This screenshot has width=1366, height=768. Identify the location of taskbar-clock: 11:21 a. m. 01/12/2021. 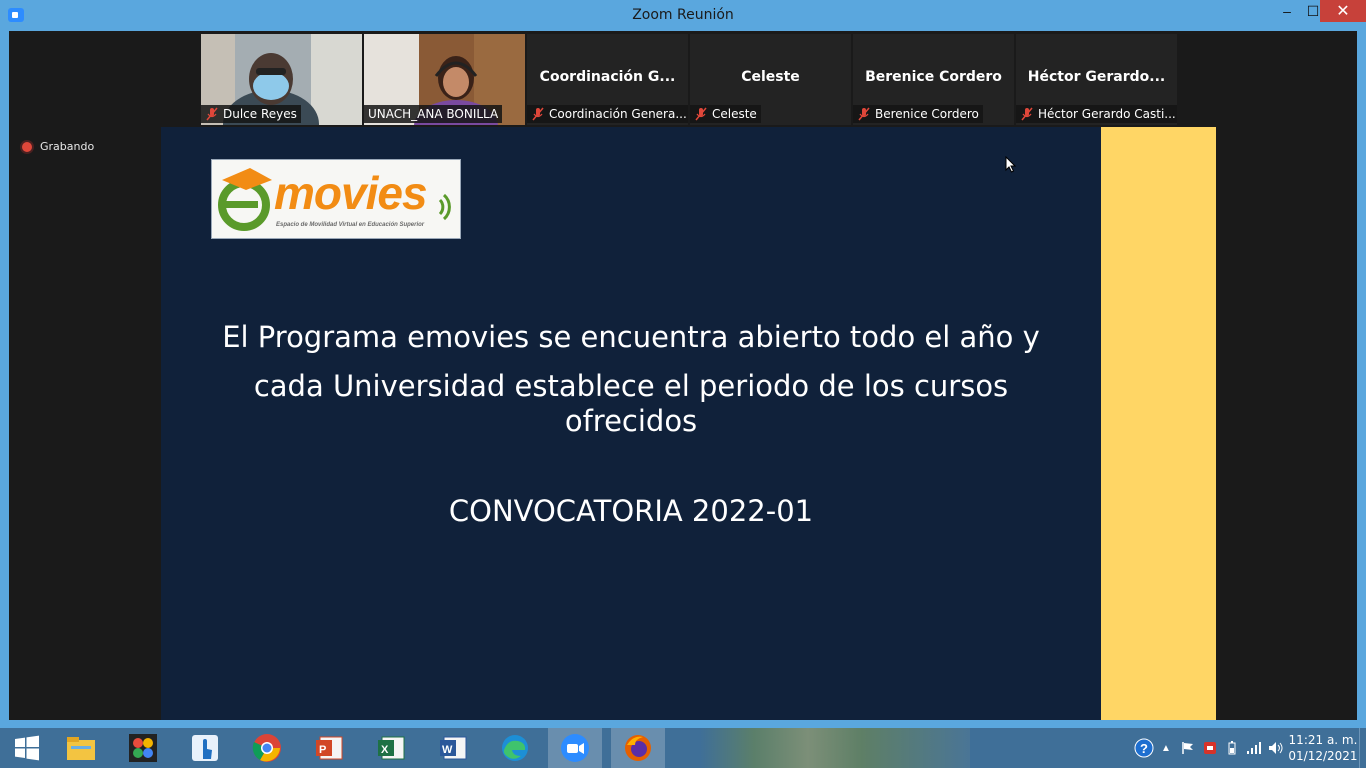
(1323, 748).